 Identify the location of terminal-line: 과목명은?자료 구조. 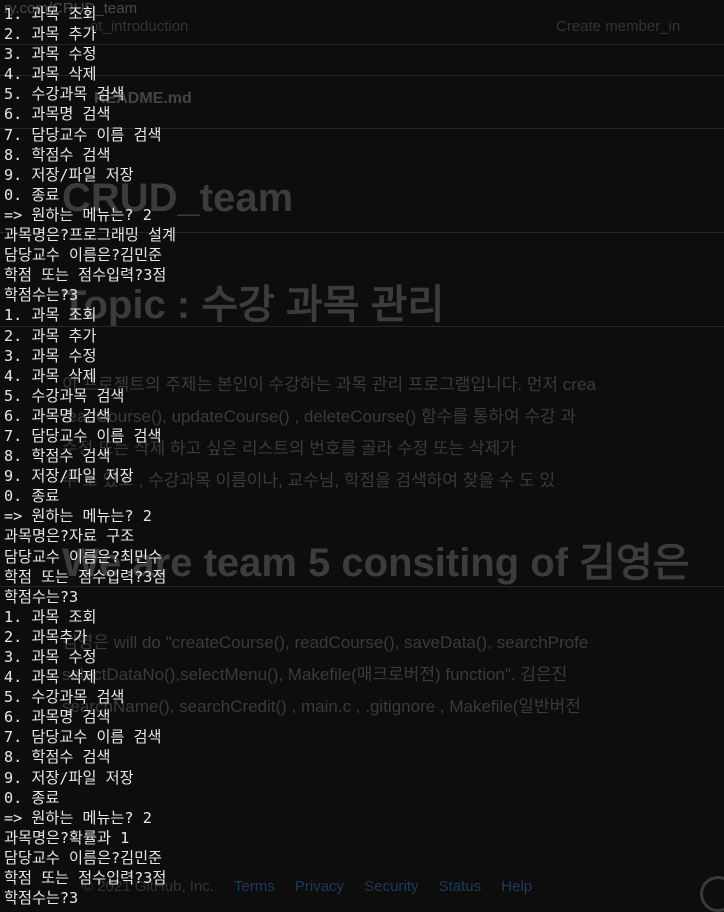
(69, 536).